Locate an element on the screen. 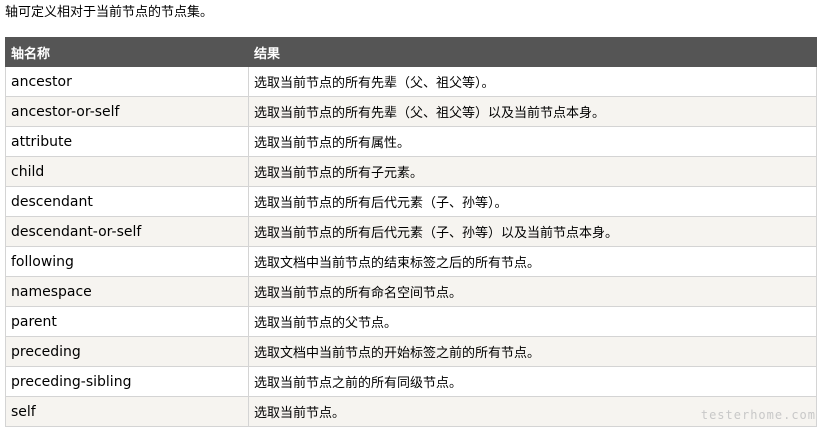 The height and width of the screenshot is (432, 822). axis-name-cell: namespace is located at coordinates (127, 291).